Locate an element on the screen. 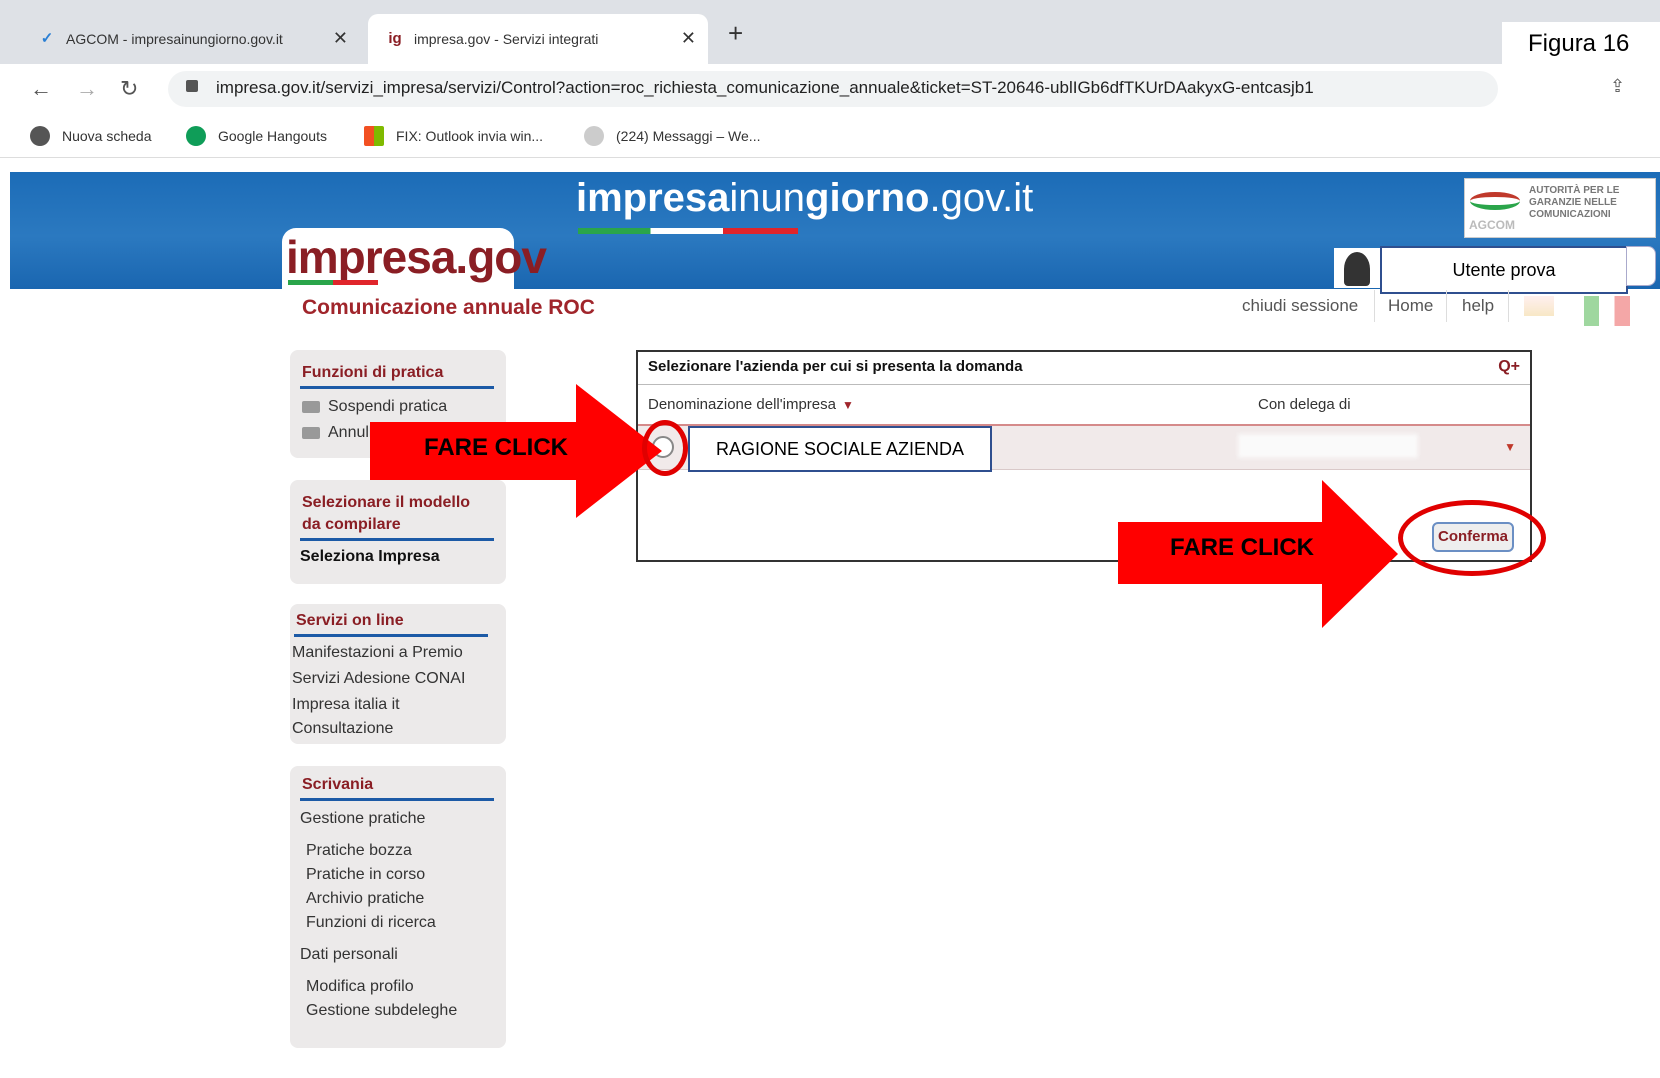 The image size is (1660, 1078). reload-icon: ↻ is located at coordinates (129, 89).